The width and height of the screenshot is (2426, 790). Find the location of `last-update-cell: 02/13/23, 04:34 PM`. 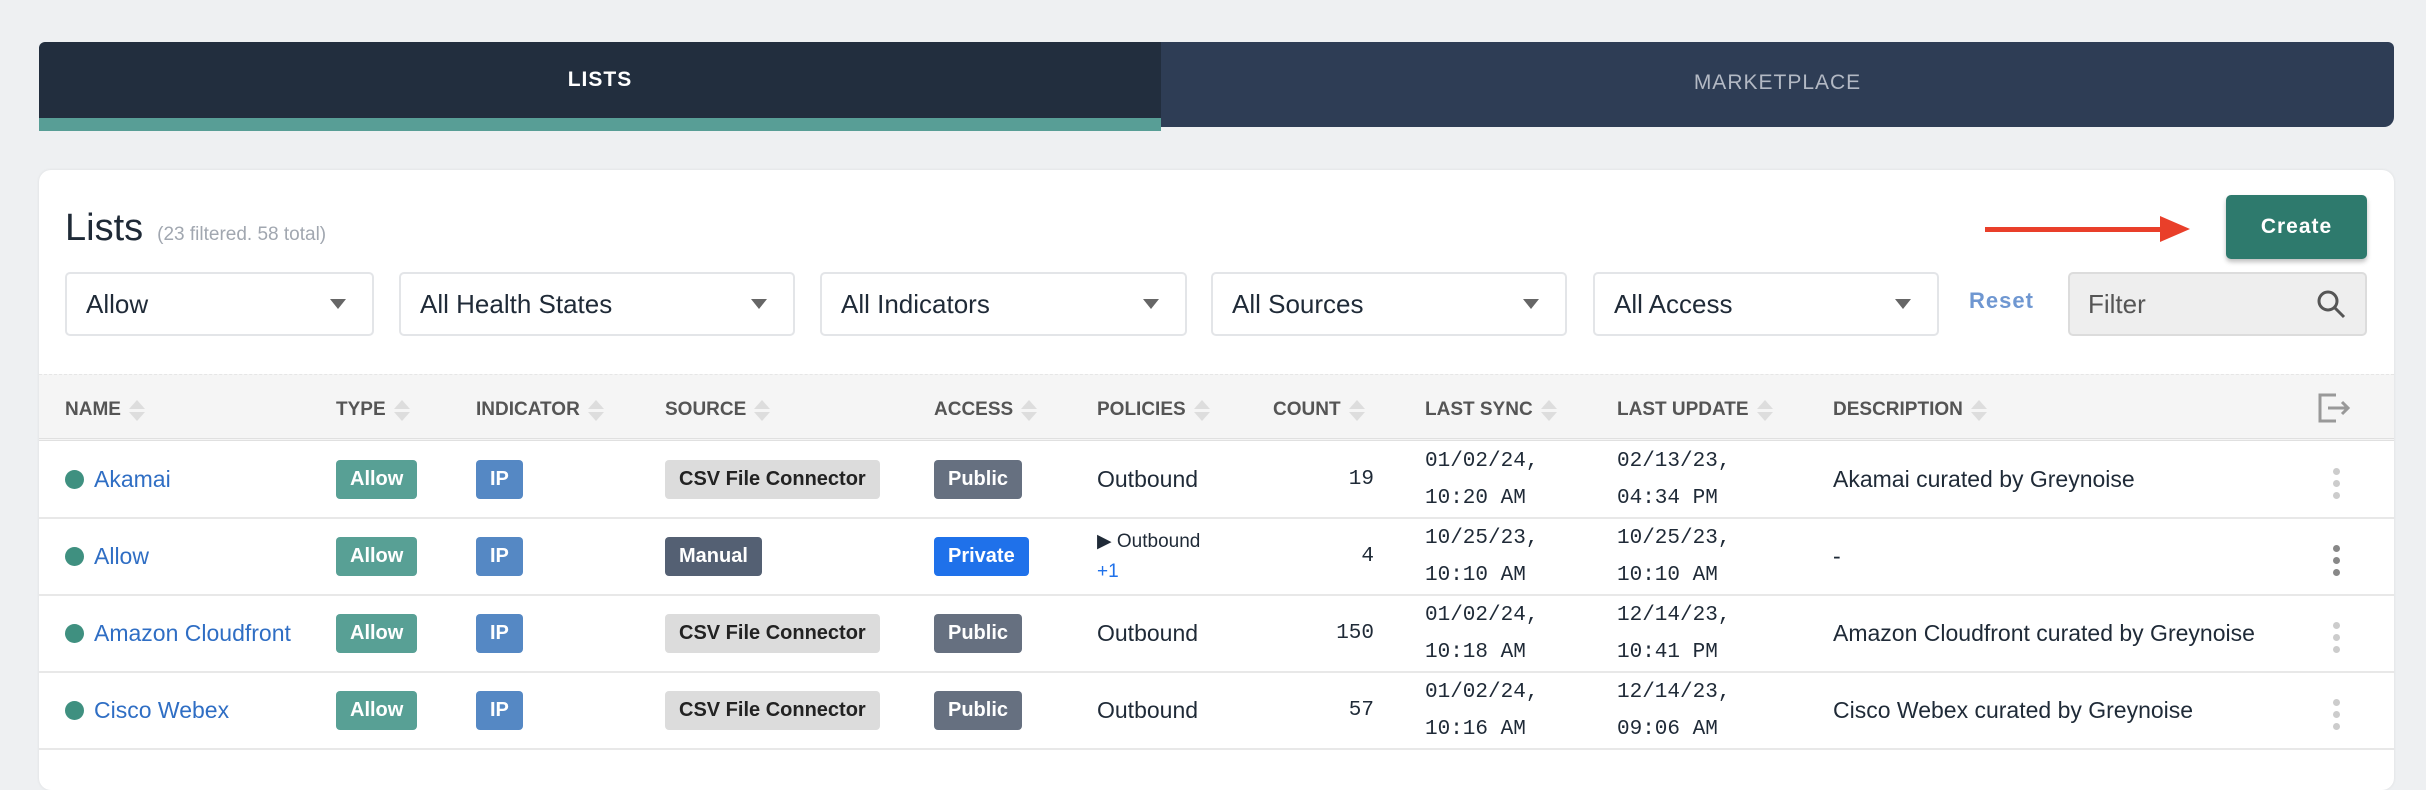

last-update-cell: 02/13/23, 04:34 PM is located at coordinates (1673, 479).